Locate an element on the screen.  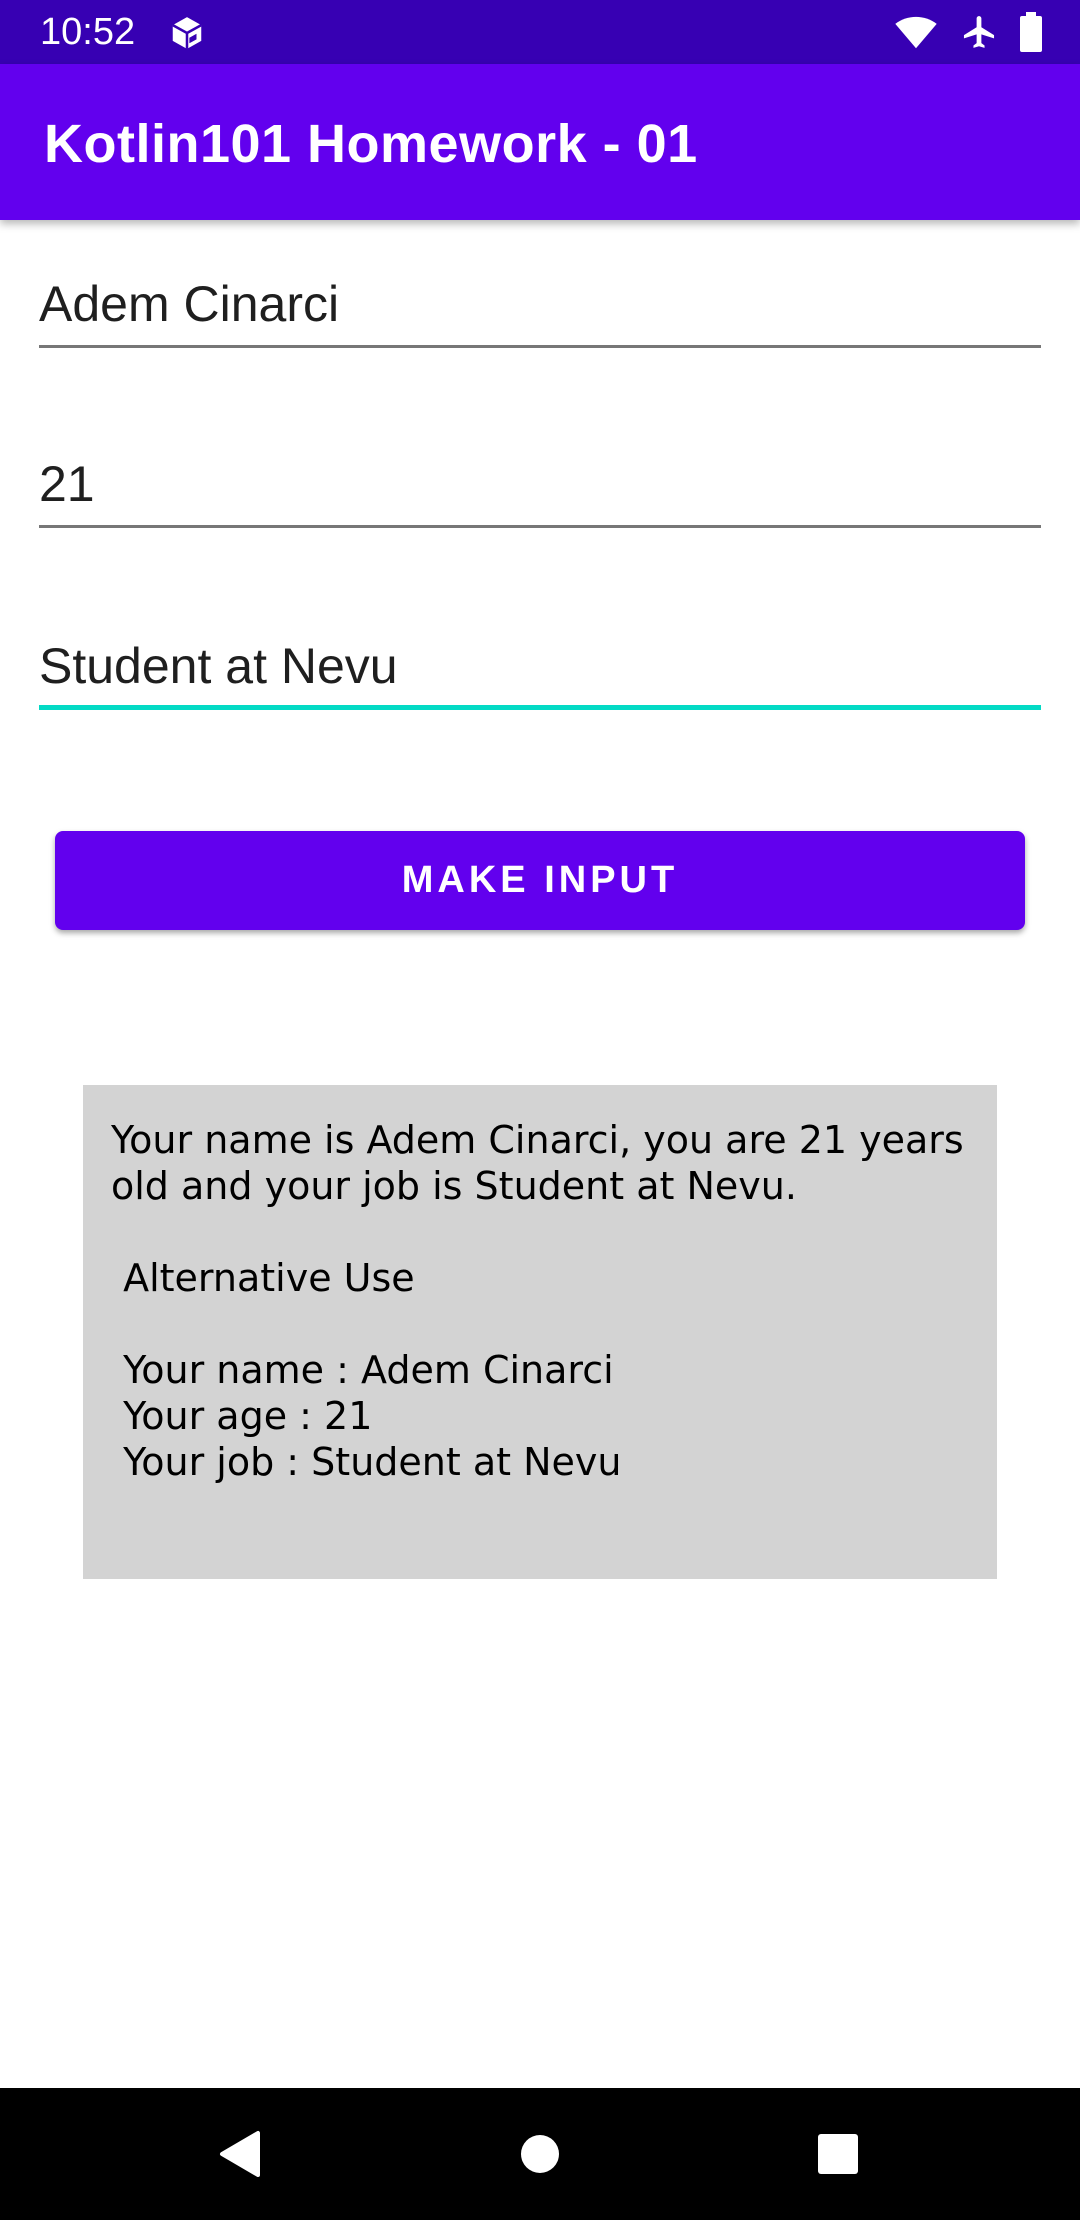
nav-home-button is located at coordinates (540, 2154).